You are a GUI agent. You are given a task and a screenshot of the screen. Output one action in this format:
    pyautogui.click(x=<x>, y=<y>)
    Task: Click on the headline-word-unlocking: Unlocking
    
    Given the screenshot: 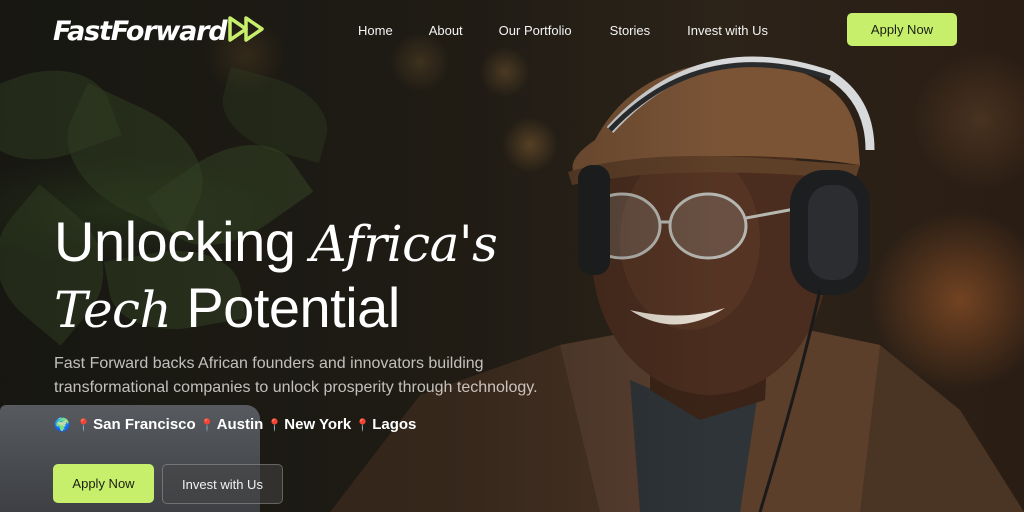 What is the action you would take?
    pyautogui.click(x=182, y=241)
    